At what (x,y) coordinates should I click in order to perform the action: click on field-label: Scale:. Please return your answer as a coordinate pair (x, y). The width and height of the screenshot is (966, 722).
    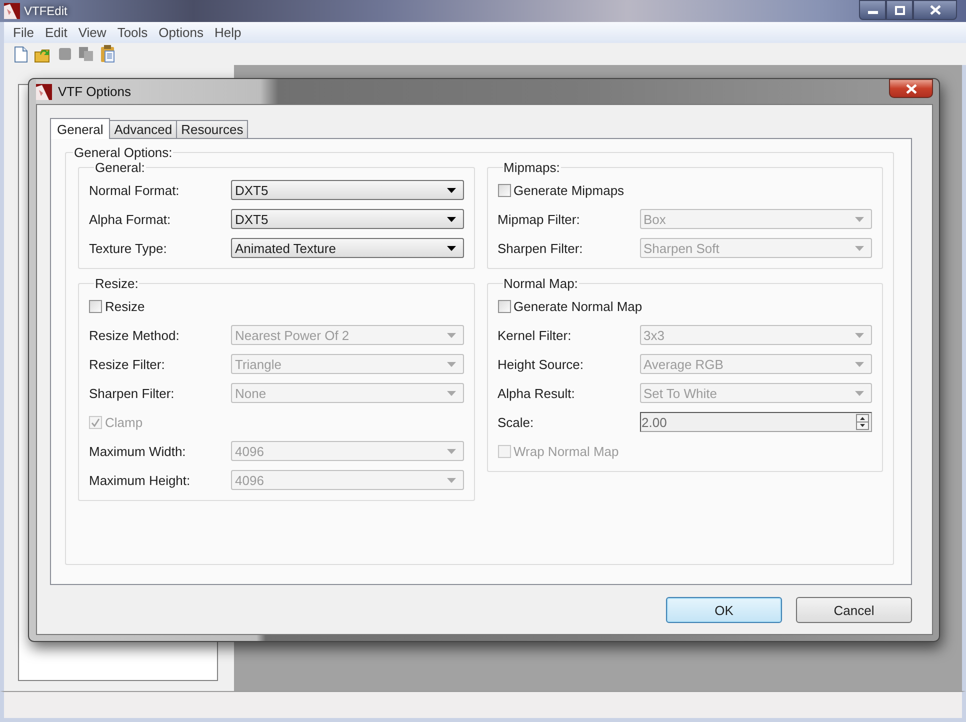
    Looking at the image, I should click on (516, 422).